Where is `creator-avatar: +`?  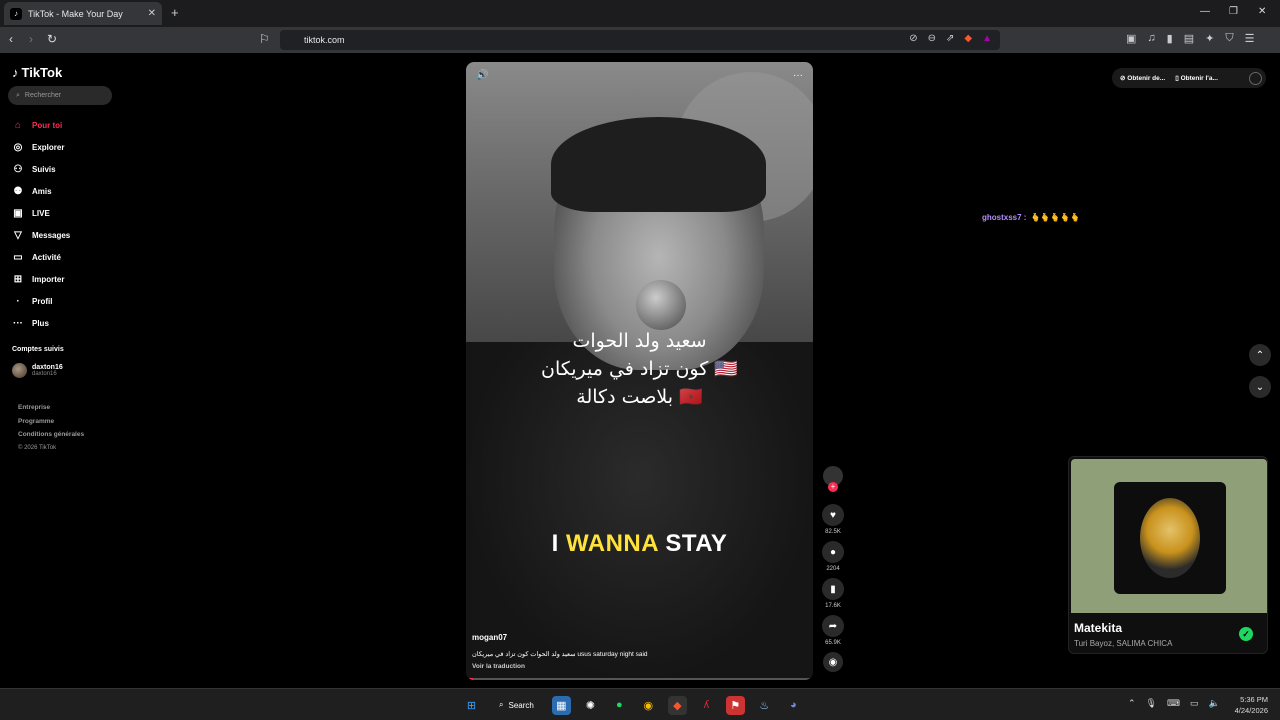
creator-avatar: + is located at coordinates (833, 479).